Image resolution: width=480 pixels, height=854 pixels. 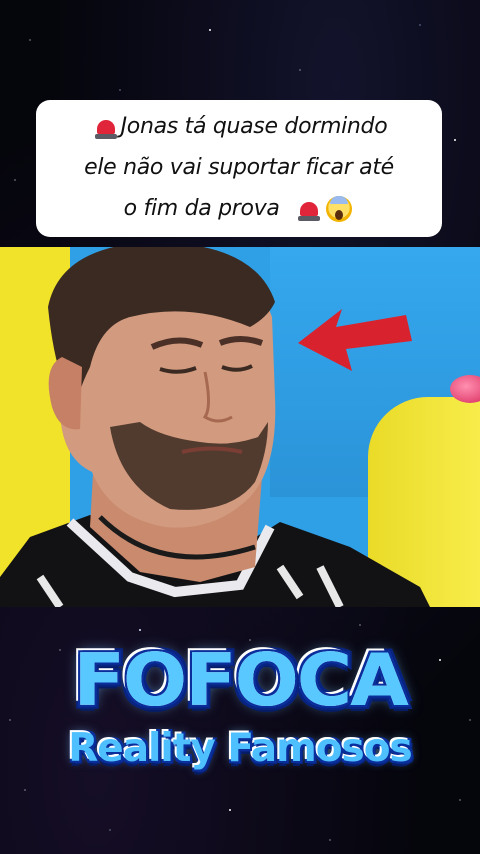 I want to click on caption-line-2: ele não vai suportar ficar até, so click(x=239, y=167).